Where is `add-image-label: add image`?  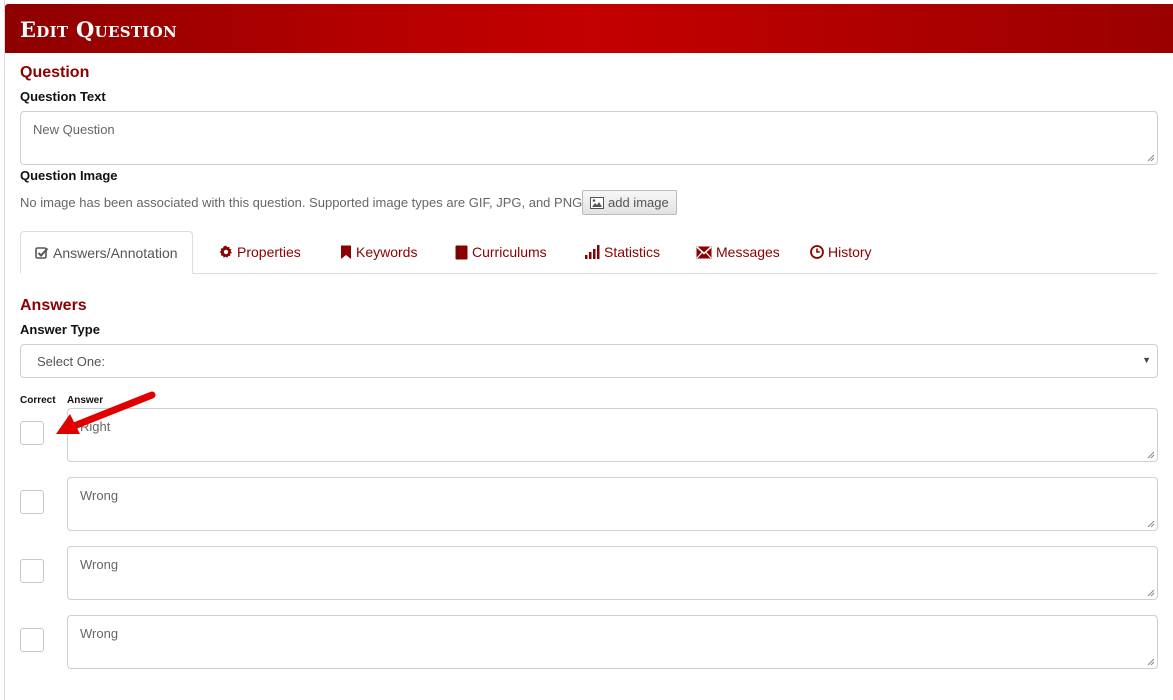
add-image-label: add image is located at coordinates (638, 202).